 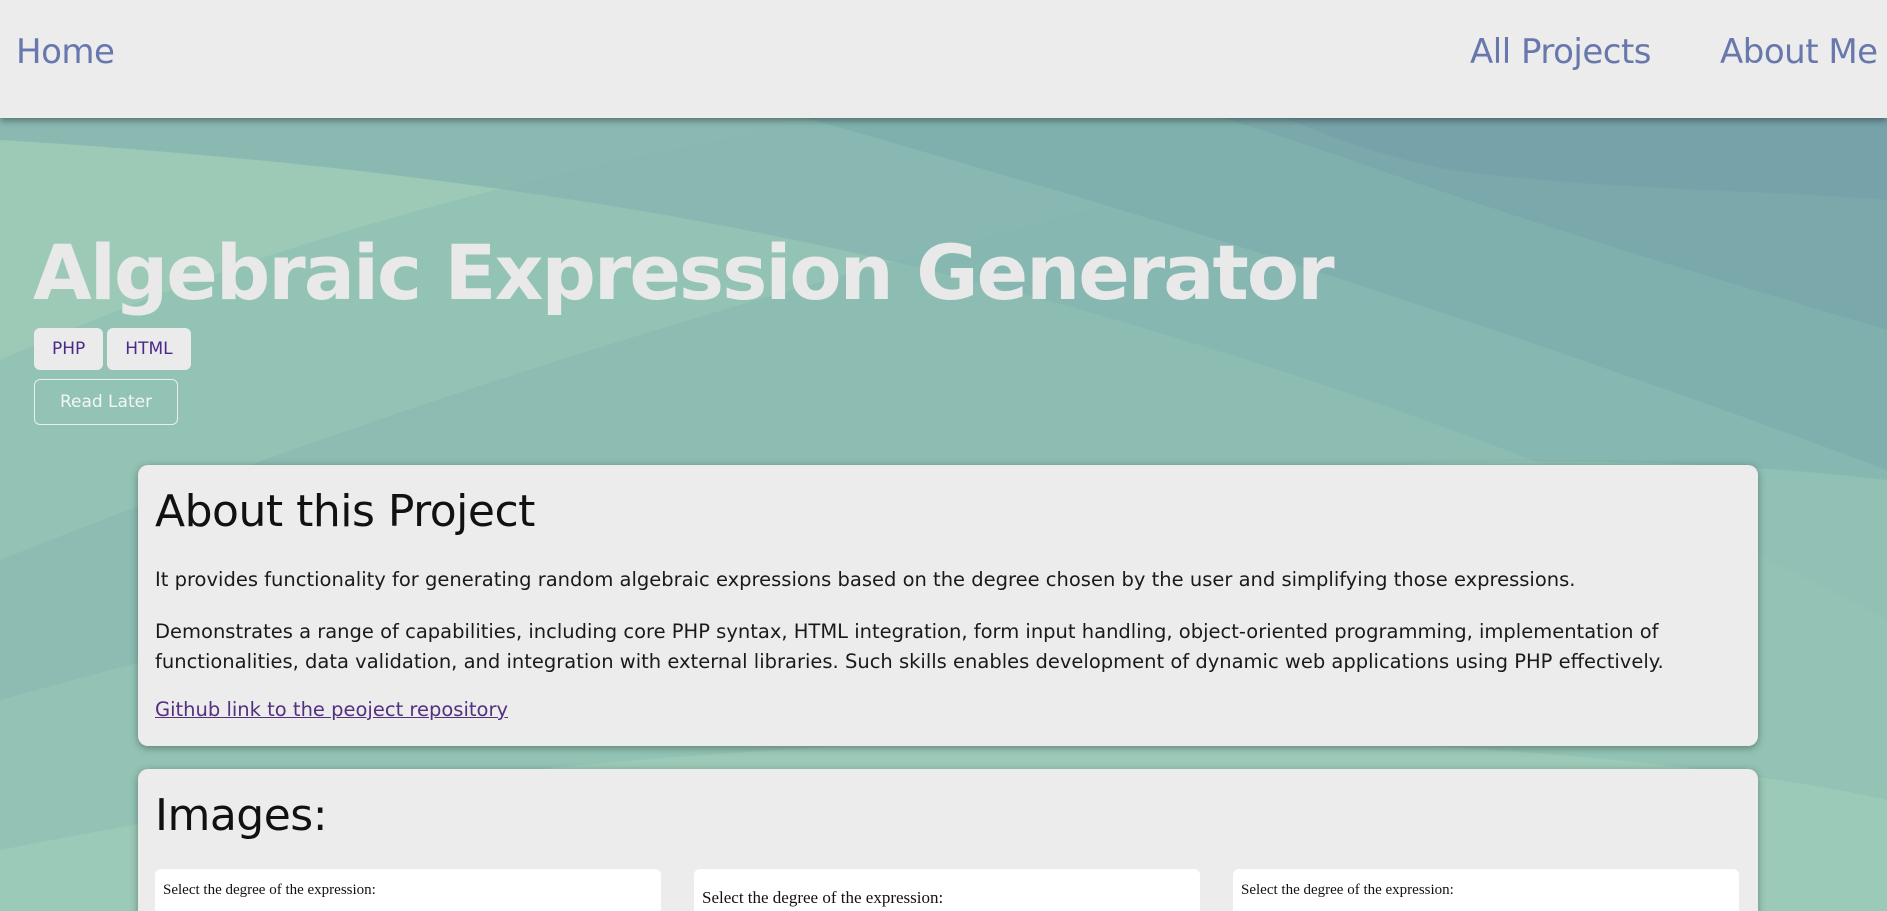 I want to click on nav-all-projects-link: All Projects, so click(x=1561, y=52).